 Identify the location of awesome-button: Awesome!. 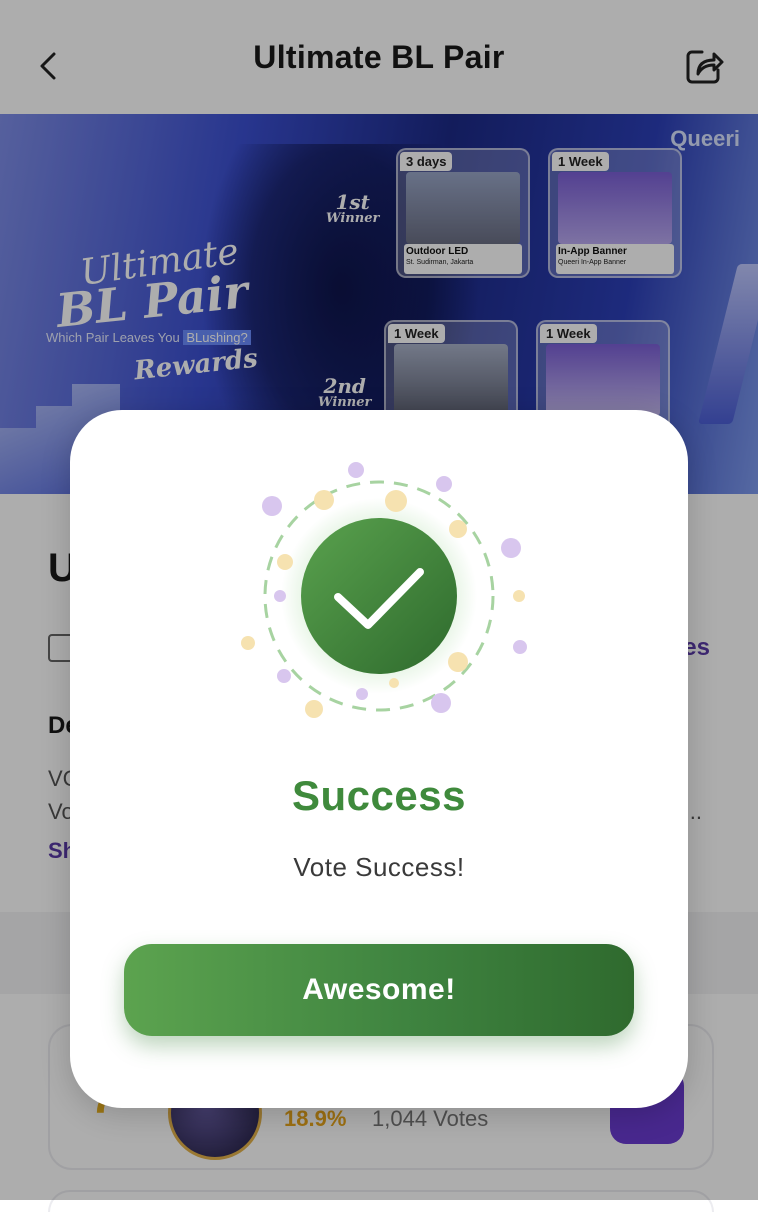
(379, 990).